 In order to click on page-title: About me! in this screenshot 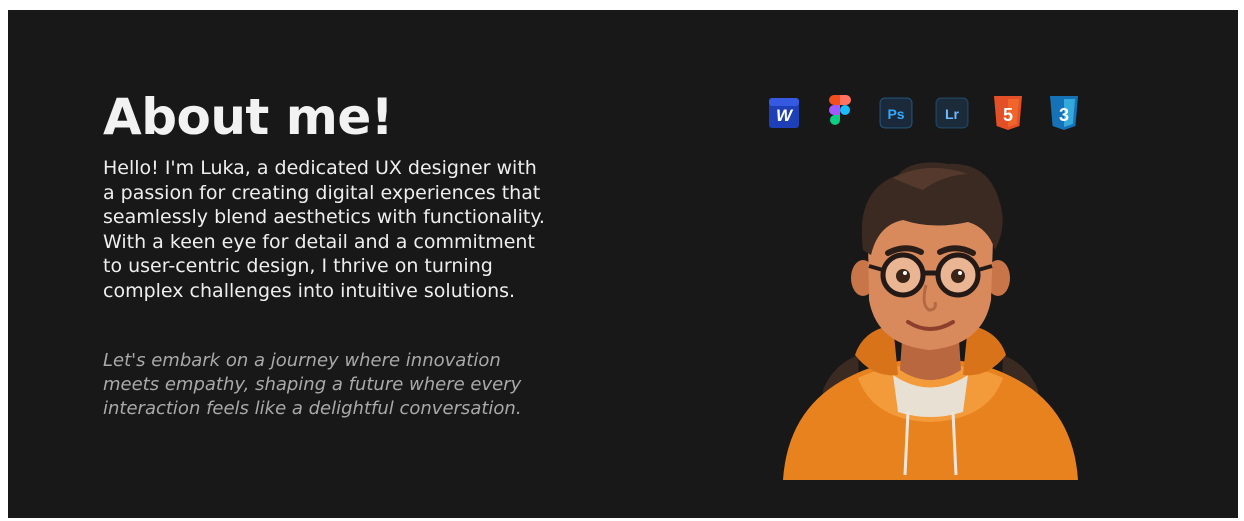, I will do `click(248, 117)`.